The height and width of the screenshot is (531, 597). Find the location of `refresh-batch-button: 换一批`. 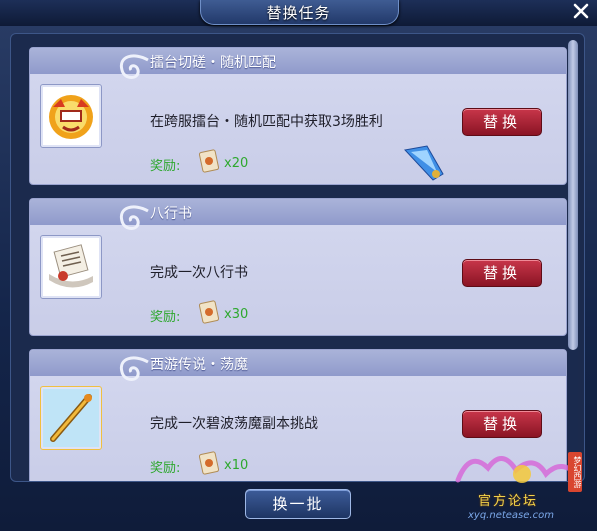

refresh-batch-button: 换一批 is located at coordinates (298, 504).